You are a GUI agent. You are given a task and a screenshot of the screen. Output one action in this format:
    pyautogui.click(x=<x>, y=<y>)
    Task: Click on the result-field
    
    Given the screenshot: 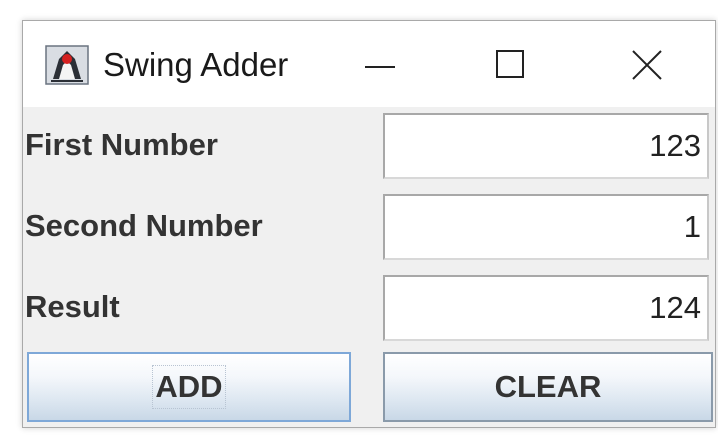 What is the action you would take?
    pyautogui.click(x=546, y=308)
    